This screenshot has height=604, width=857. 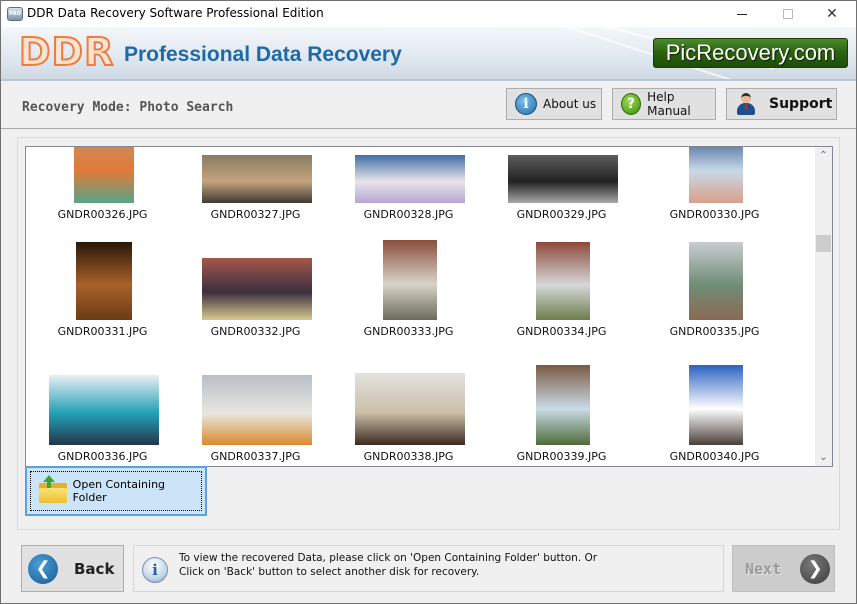 I want to click on support-button: Support, so click(x=781, y=104).